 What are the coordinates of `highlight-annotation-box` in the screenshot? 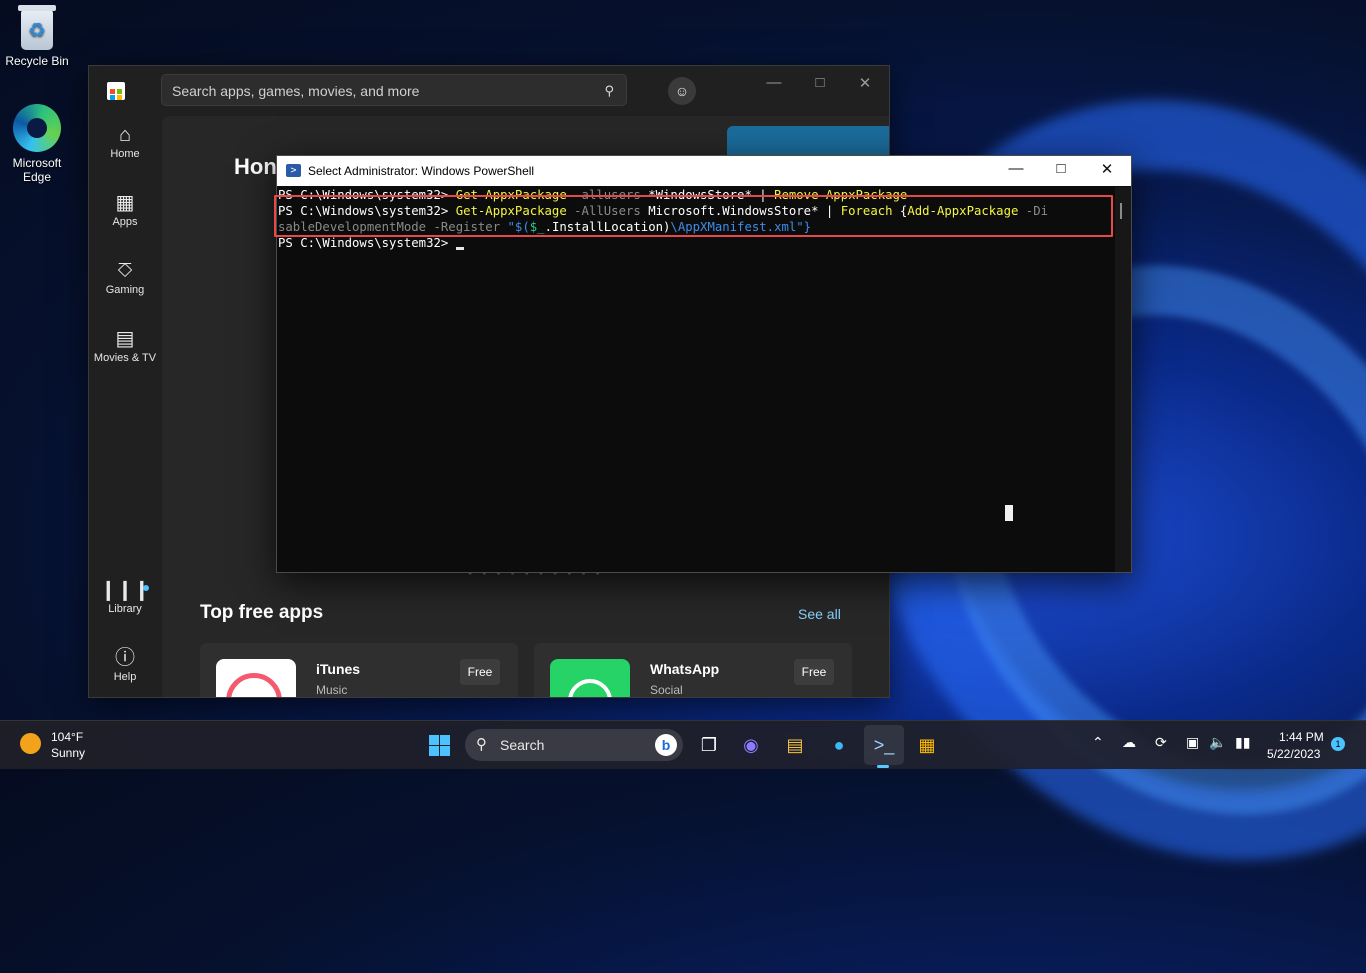 It's located at (693, 216).